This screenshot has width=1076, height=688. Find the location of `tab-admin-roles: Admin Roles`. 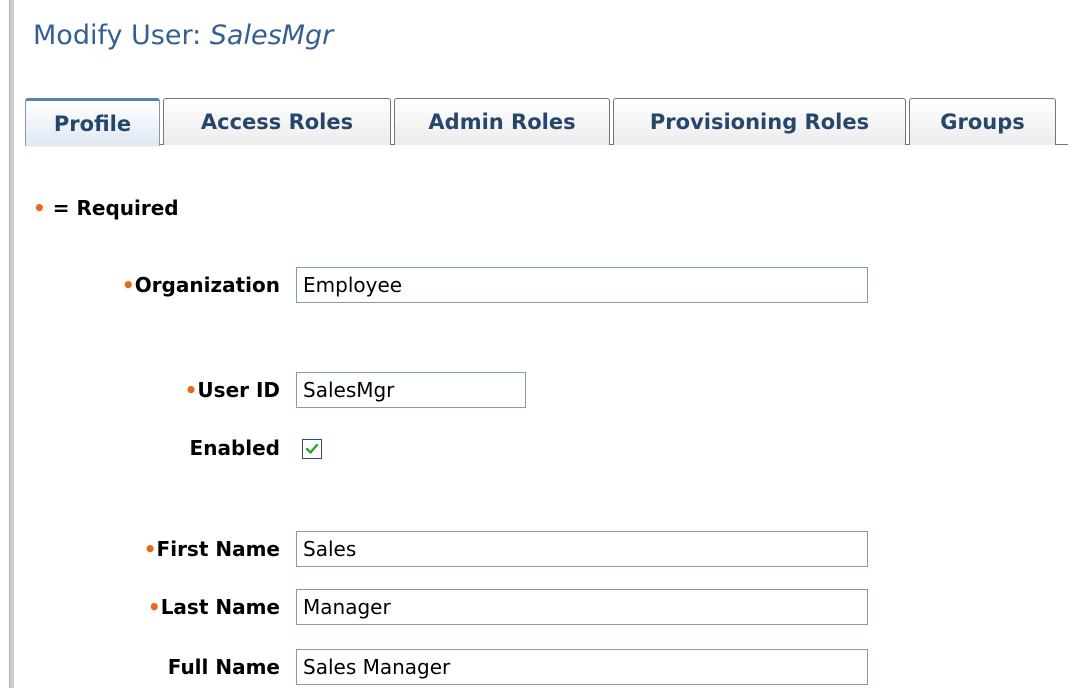

tab-admin-roles: Admin Roles is located at coordinates (502, 121).